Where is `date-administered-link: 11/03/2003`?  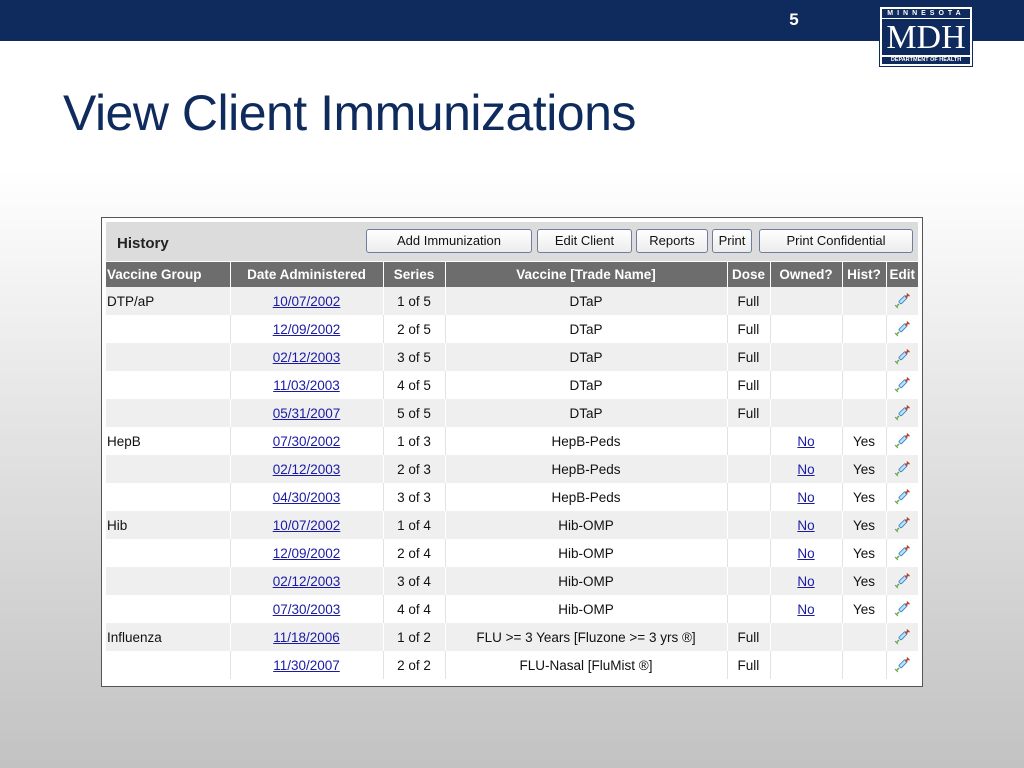 date-administered-link: 11/03/2003 is located at coordinates (306, 385).